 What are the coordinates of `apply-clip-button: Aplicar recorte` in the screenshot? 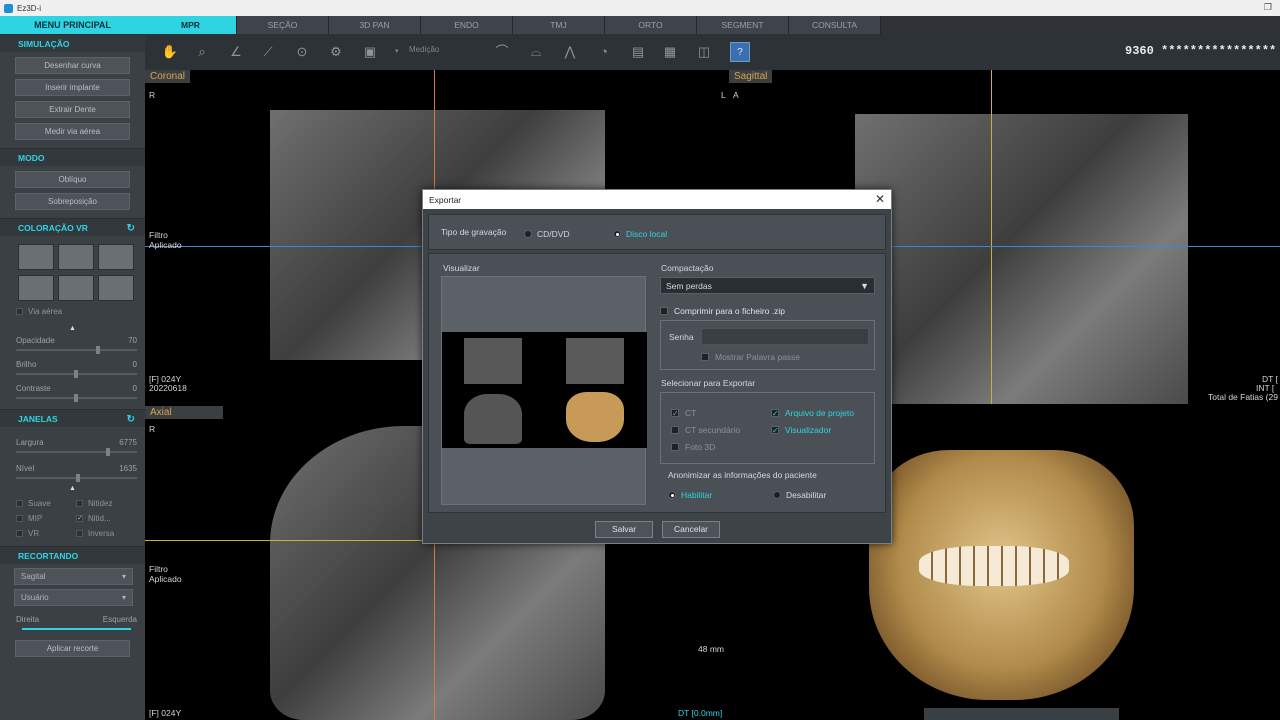 It's located at (72, 648).